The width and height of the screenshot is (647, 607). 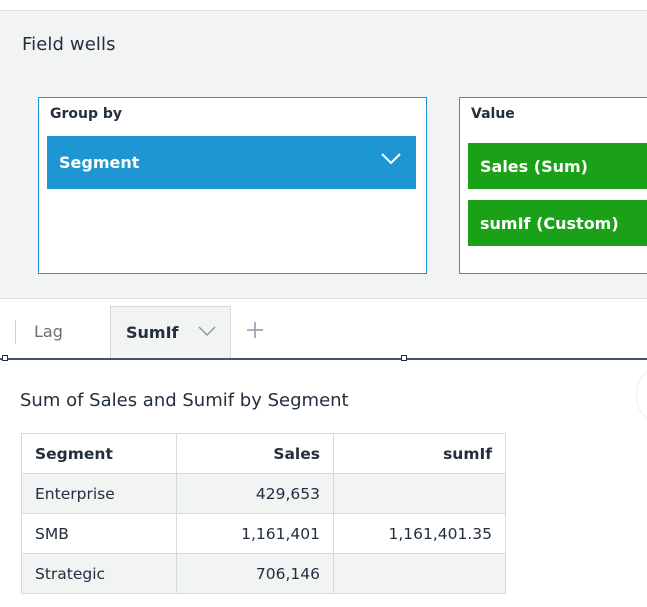 What do you see at coordinates (255, 493) in the screenshot?
I see `table-cell: 429,653` at bounding box center [255, 493].